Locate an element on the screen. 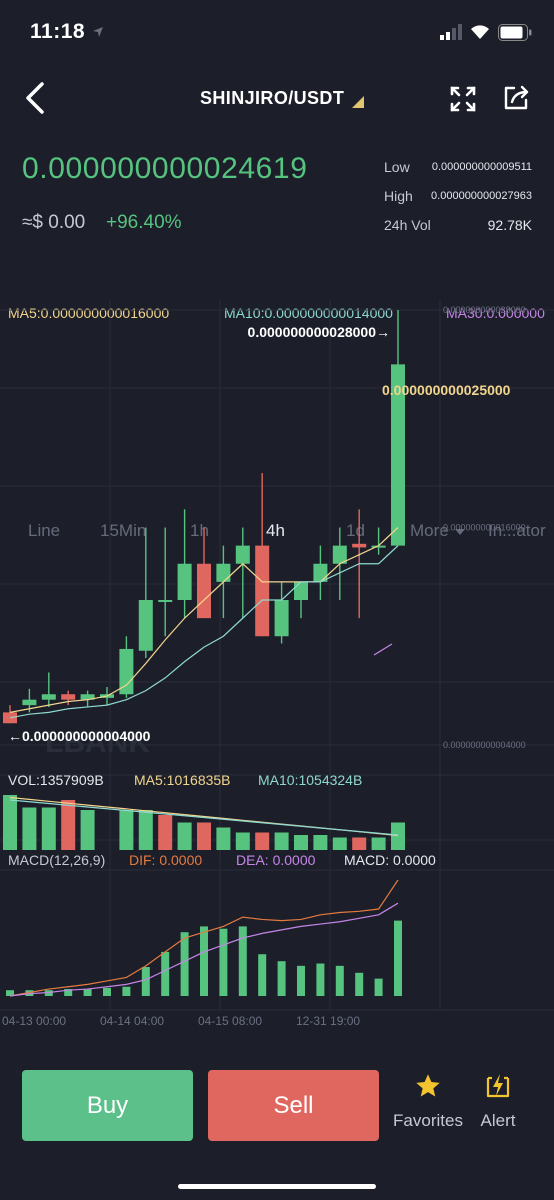 The image size is (554, 1200). alert-button: Alert is located at coordinates (498, 1107).